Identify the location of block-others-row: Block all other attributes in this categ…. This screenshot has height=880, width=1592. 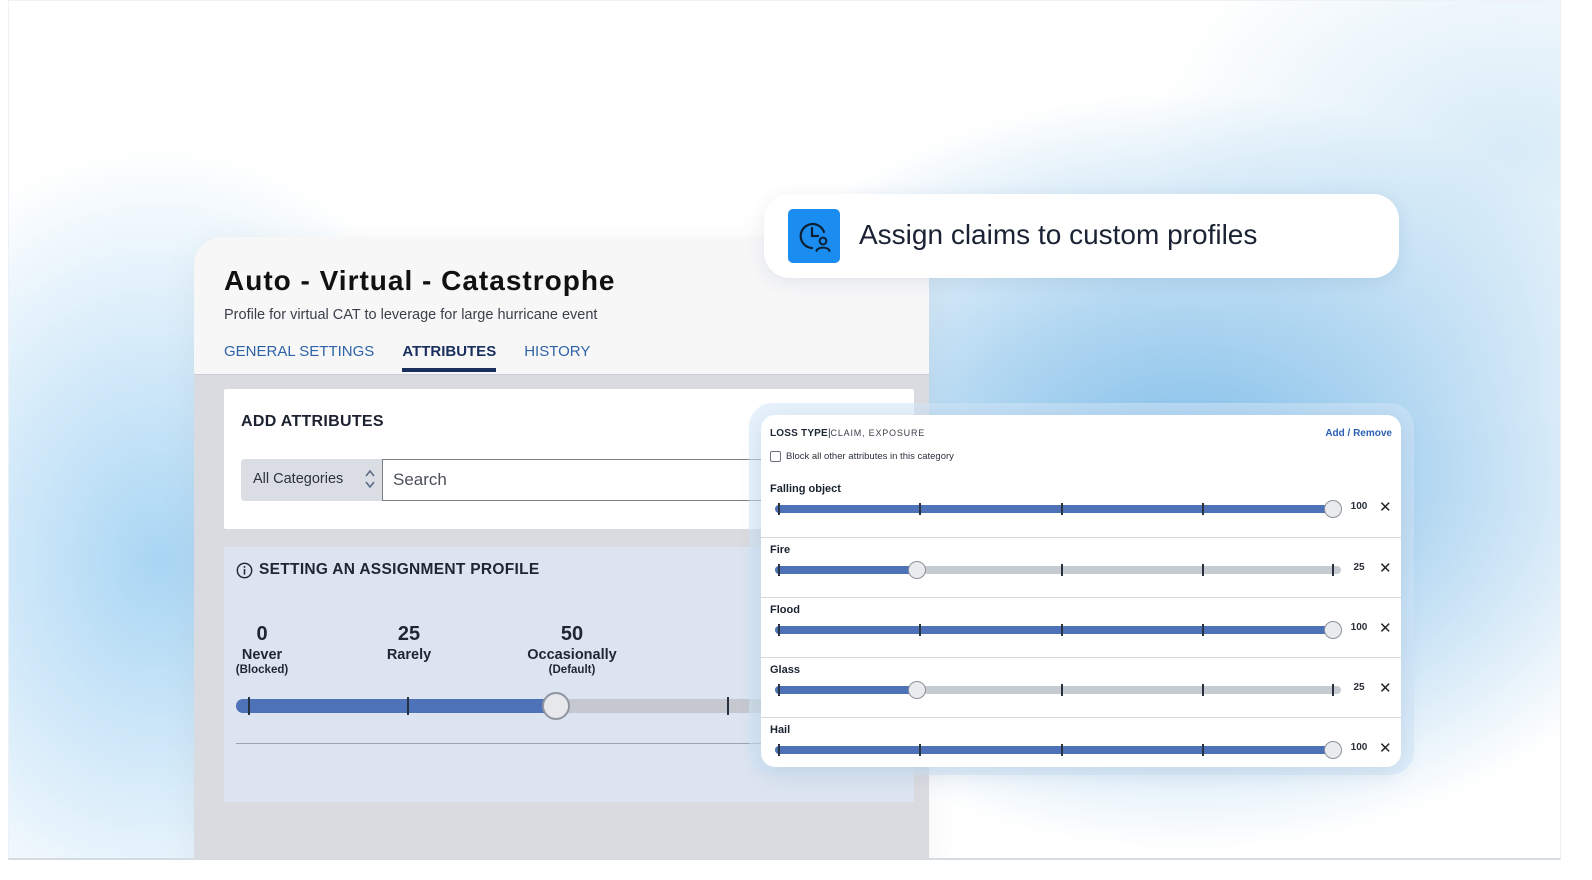
(862, 456).